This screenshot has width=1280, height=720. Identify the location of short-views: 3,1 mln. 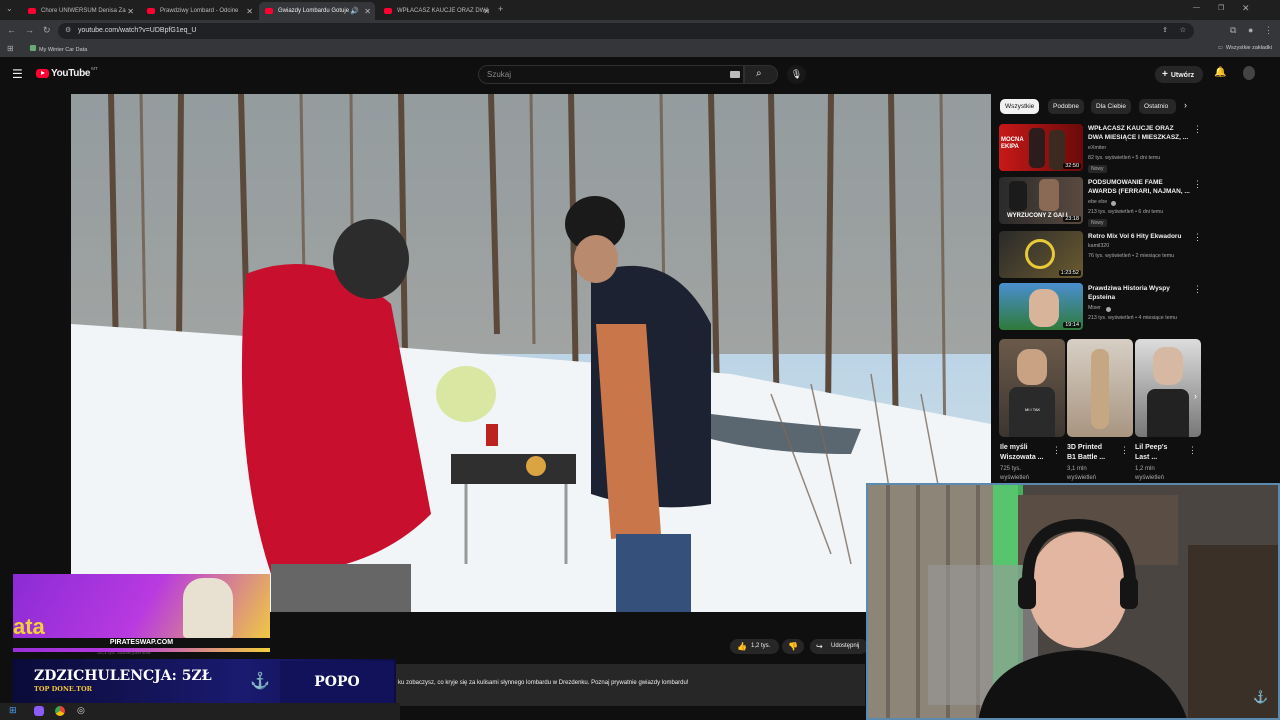
(1077, 469).